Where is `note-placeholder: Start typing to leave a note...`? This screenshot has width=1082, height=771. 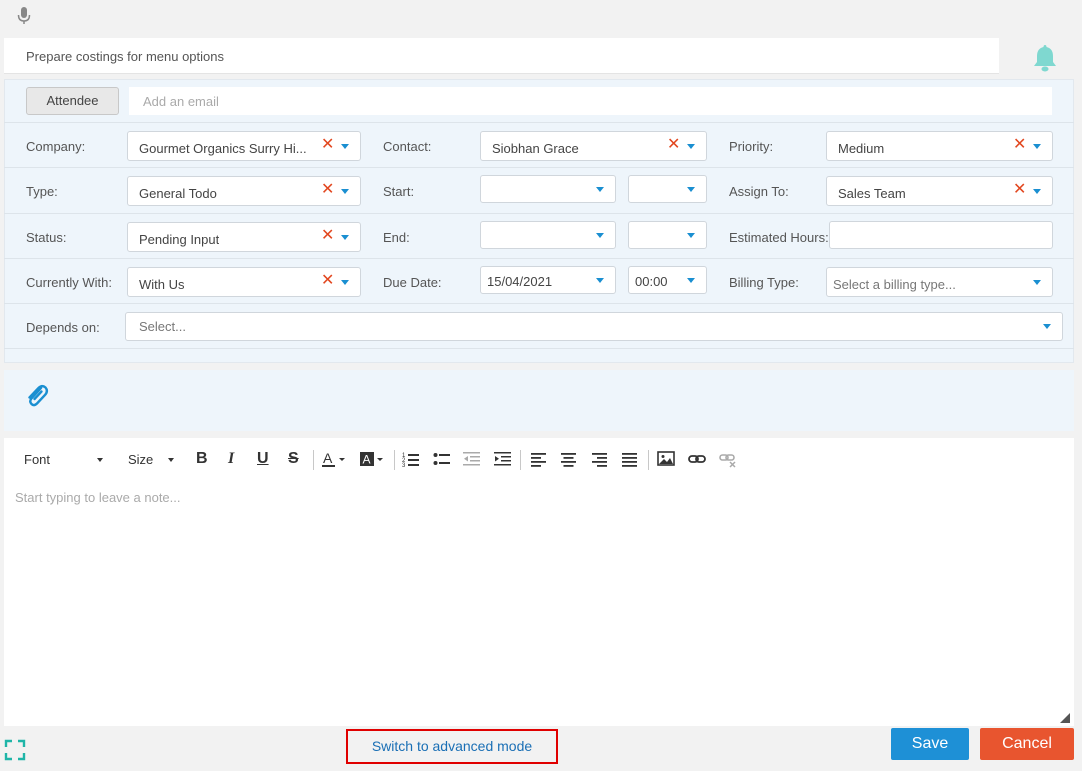 note-placeholder: Start typing to leave a note... is located at coordinates (98, 497).